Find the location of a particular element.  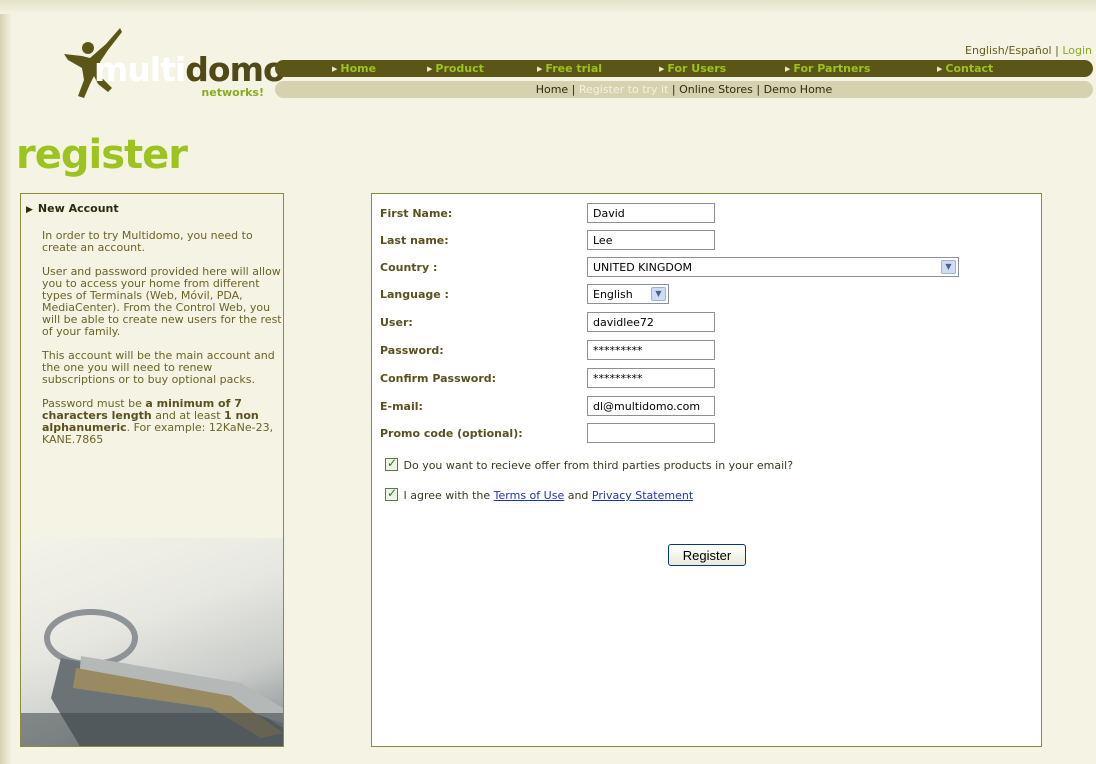

language-label: Language : is located at coordinates (414, 294).